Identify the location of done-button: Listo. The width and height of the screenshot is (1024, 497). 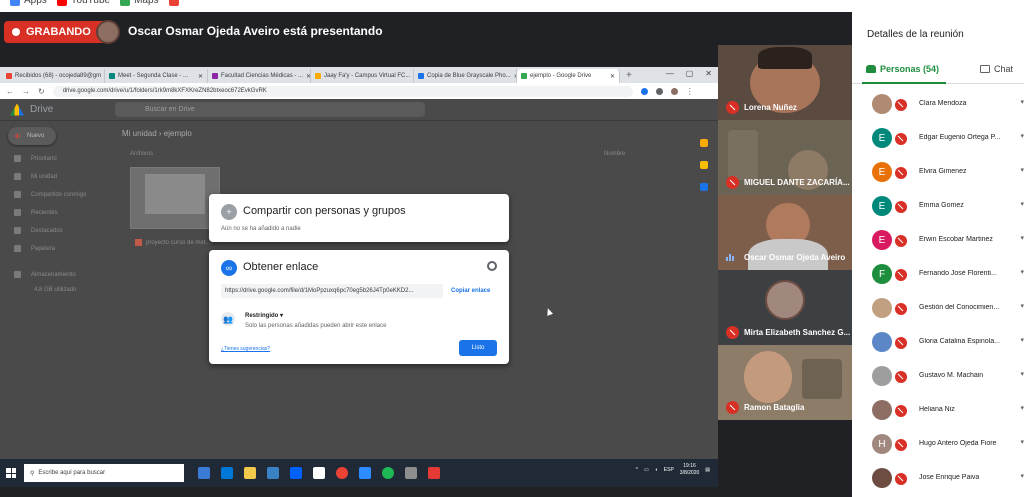
(478, 348).